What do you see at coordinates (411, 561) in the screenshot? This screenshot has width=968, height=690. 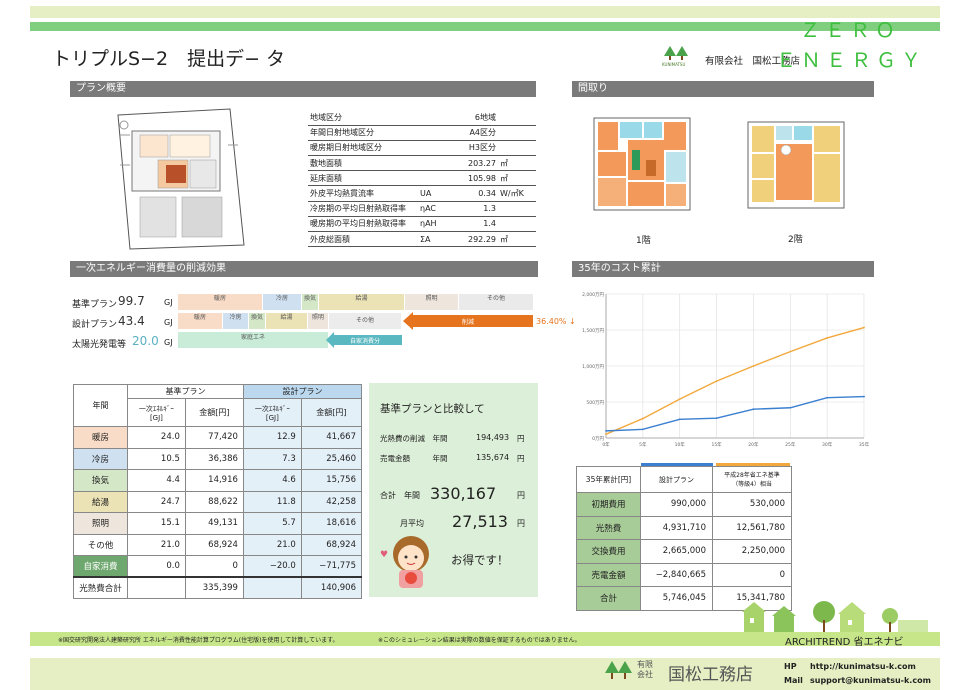 I see `girl-illustration` at bounding box center [411, 561].